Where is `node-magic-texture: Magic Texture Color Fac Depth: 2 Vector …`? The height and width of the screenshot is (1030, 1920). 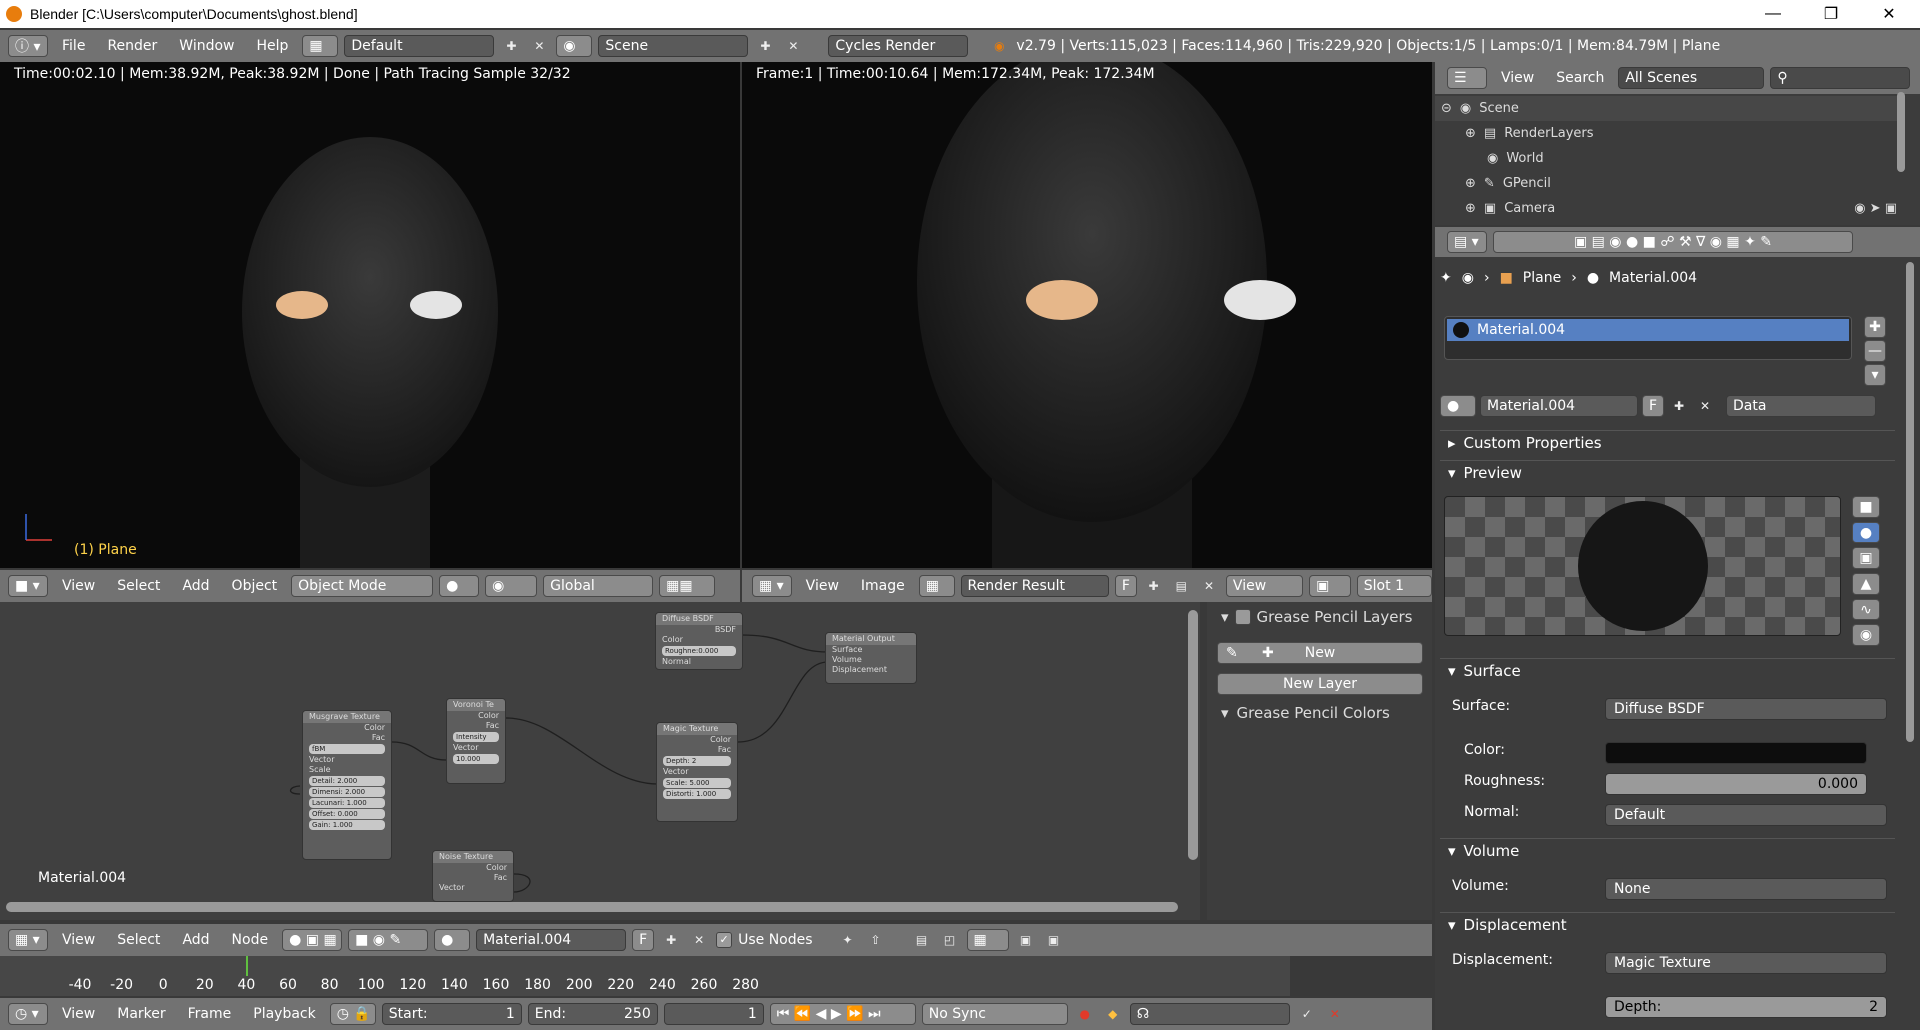
node-magic-texture: Magic Texture Color Fac Depth: 2 Vector … is located at coordinates (697, 772).